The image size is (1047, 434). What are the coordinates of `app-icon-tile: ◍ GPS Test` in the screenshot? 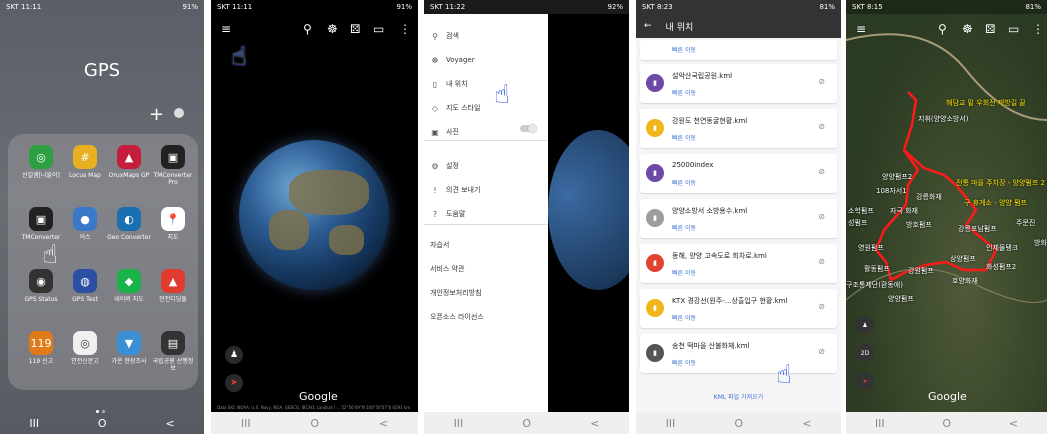 It's located at (85, 286).